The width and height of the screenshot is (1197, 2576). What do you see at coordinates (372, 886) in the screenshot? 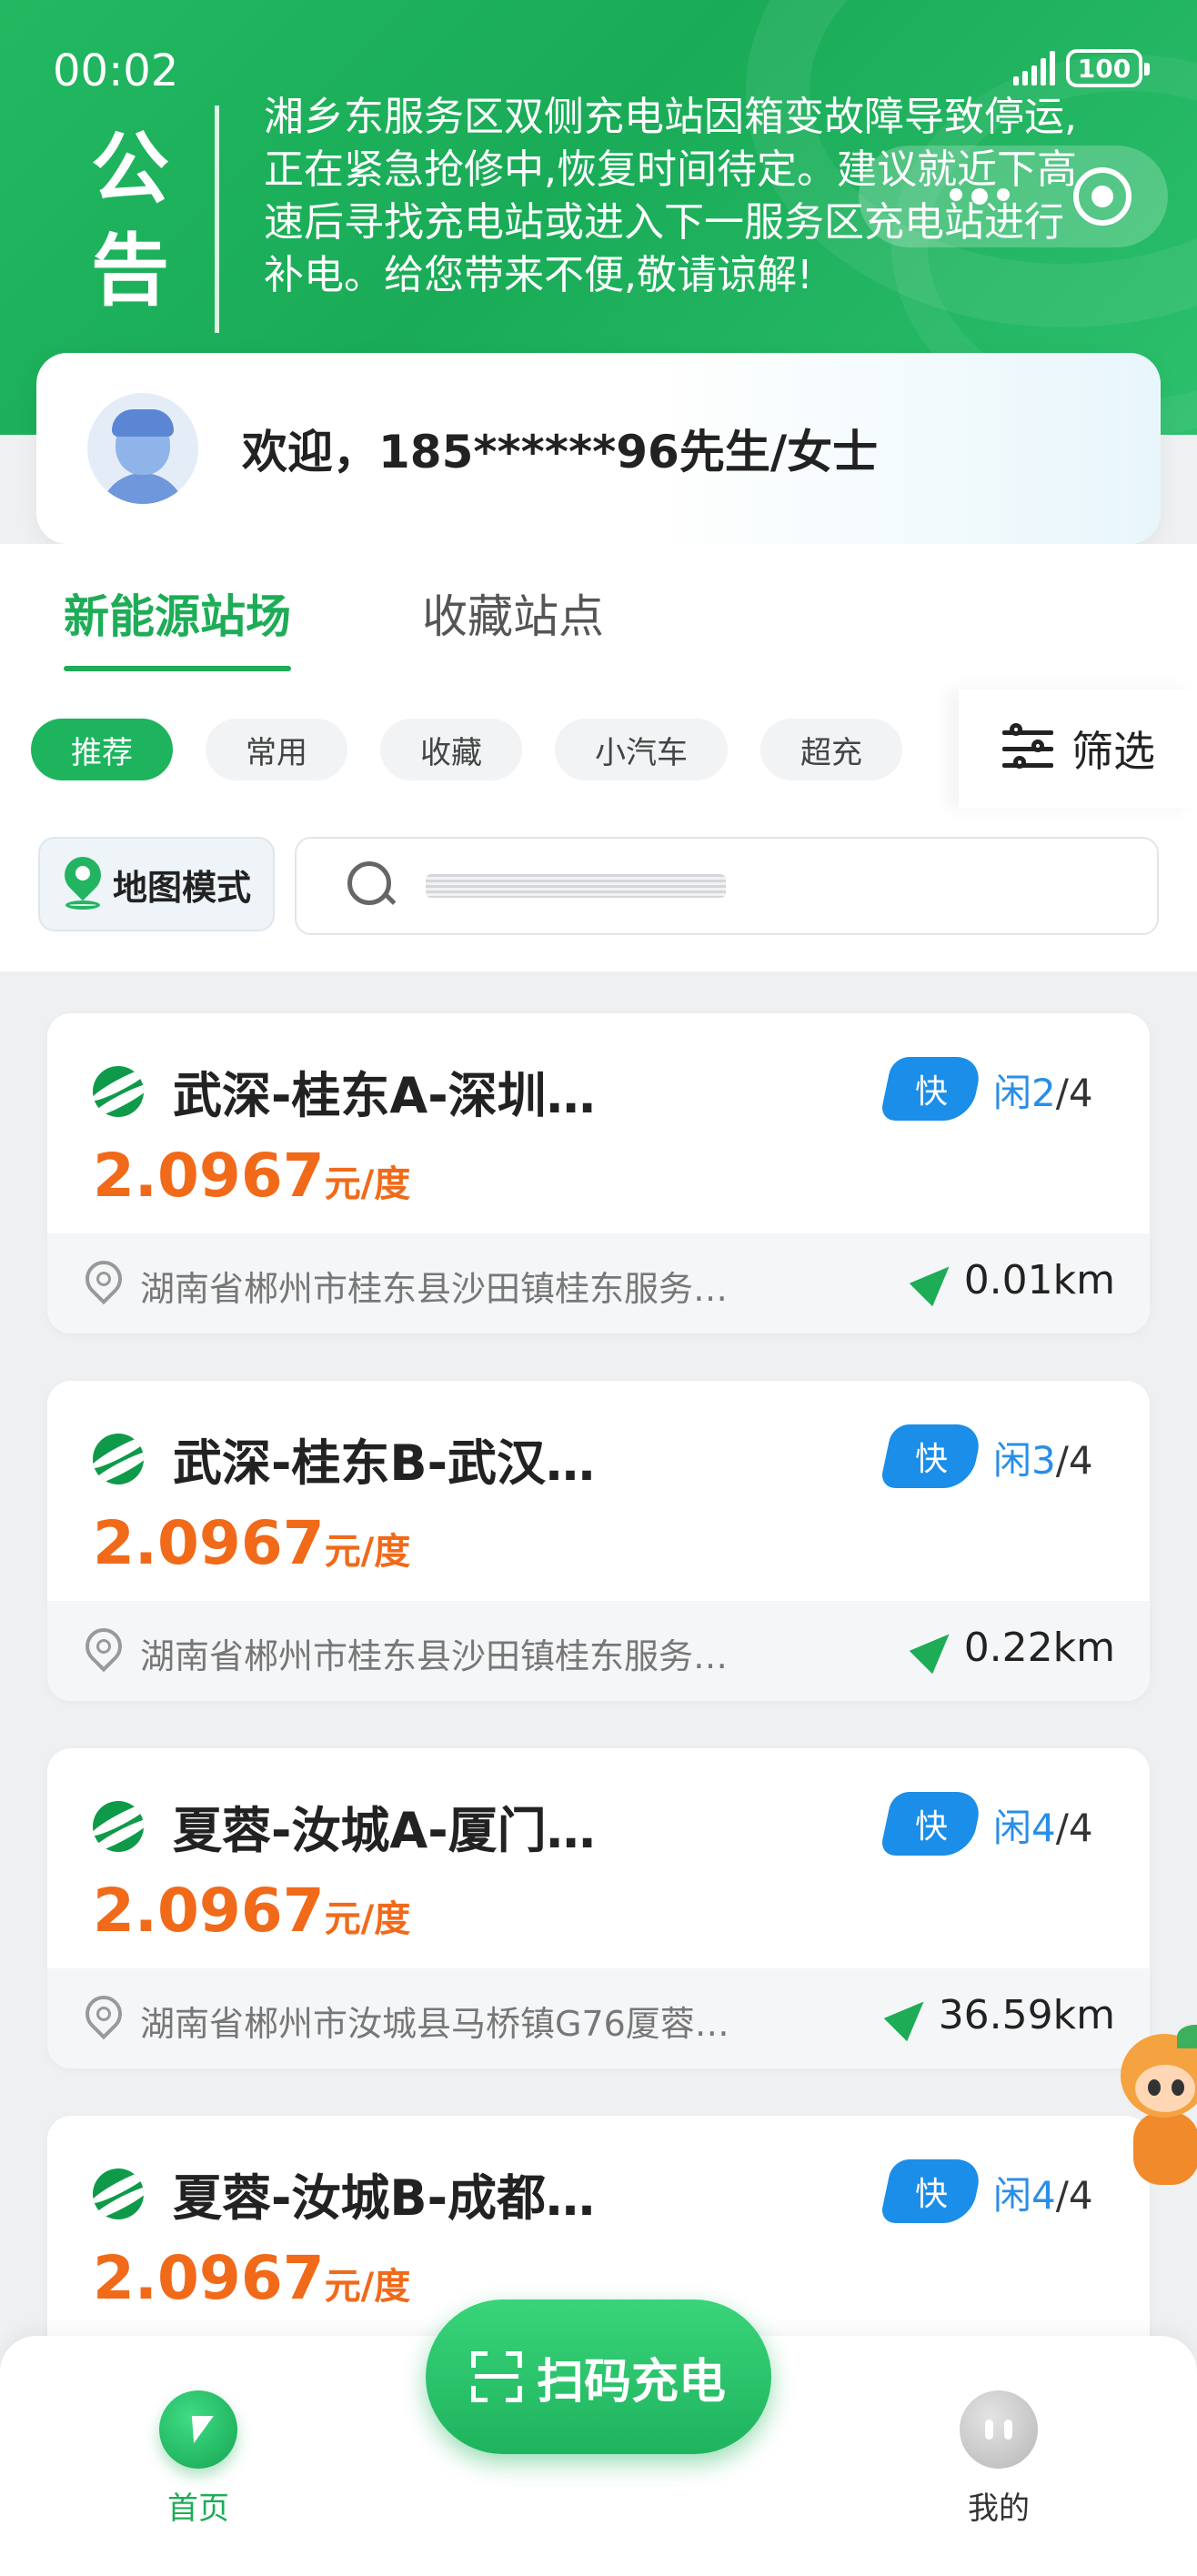
I see `search-icon` at bounding box center [372, 886].